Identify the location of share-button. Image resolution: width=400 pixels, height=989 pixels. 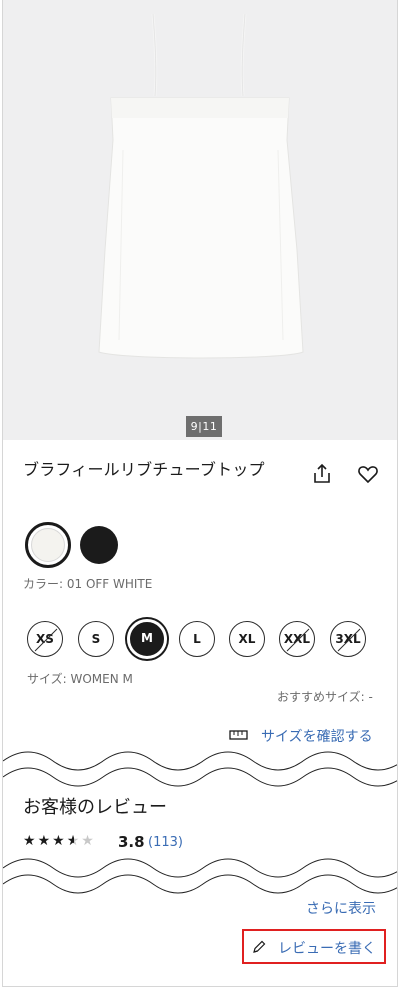
(322, 476).